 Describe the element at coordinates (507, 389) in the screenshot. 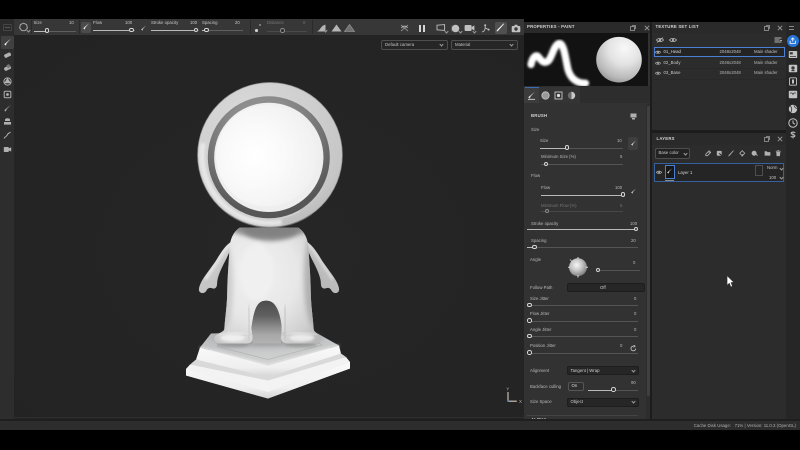

I see `svg-text: Y` at that location.